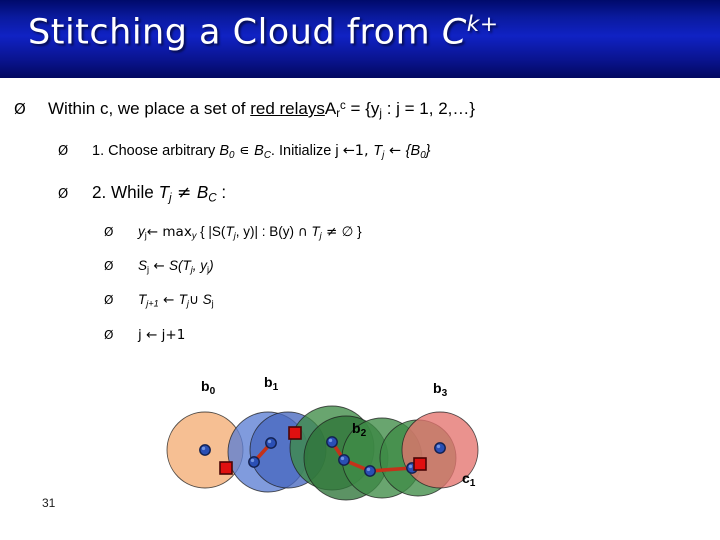 The height and width of the screenshot is (540, 720). What do you see at coordinates (205, 299) in the screenshot?
I see `sub3-sj: S` at bounding box center [205, 299].